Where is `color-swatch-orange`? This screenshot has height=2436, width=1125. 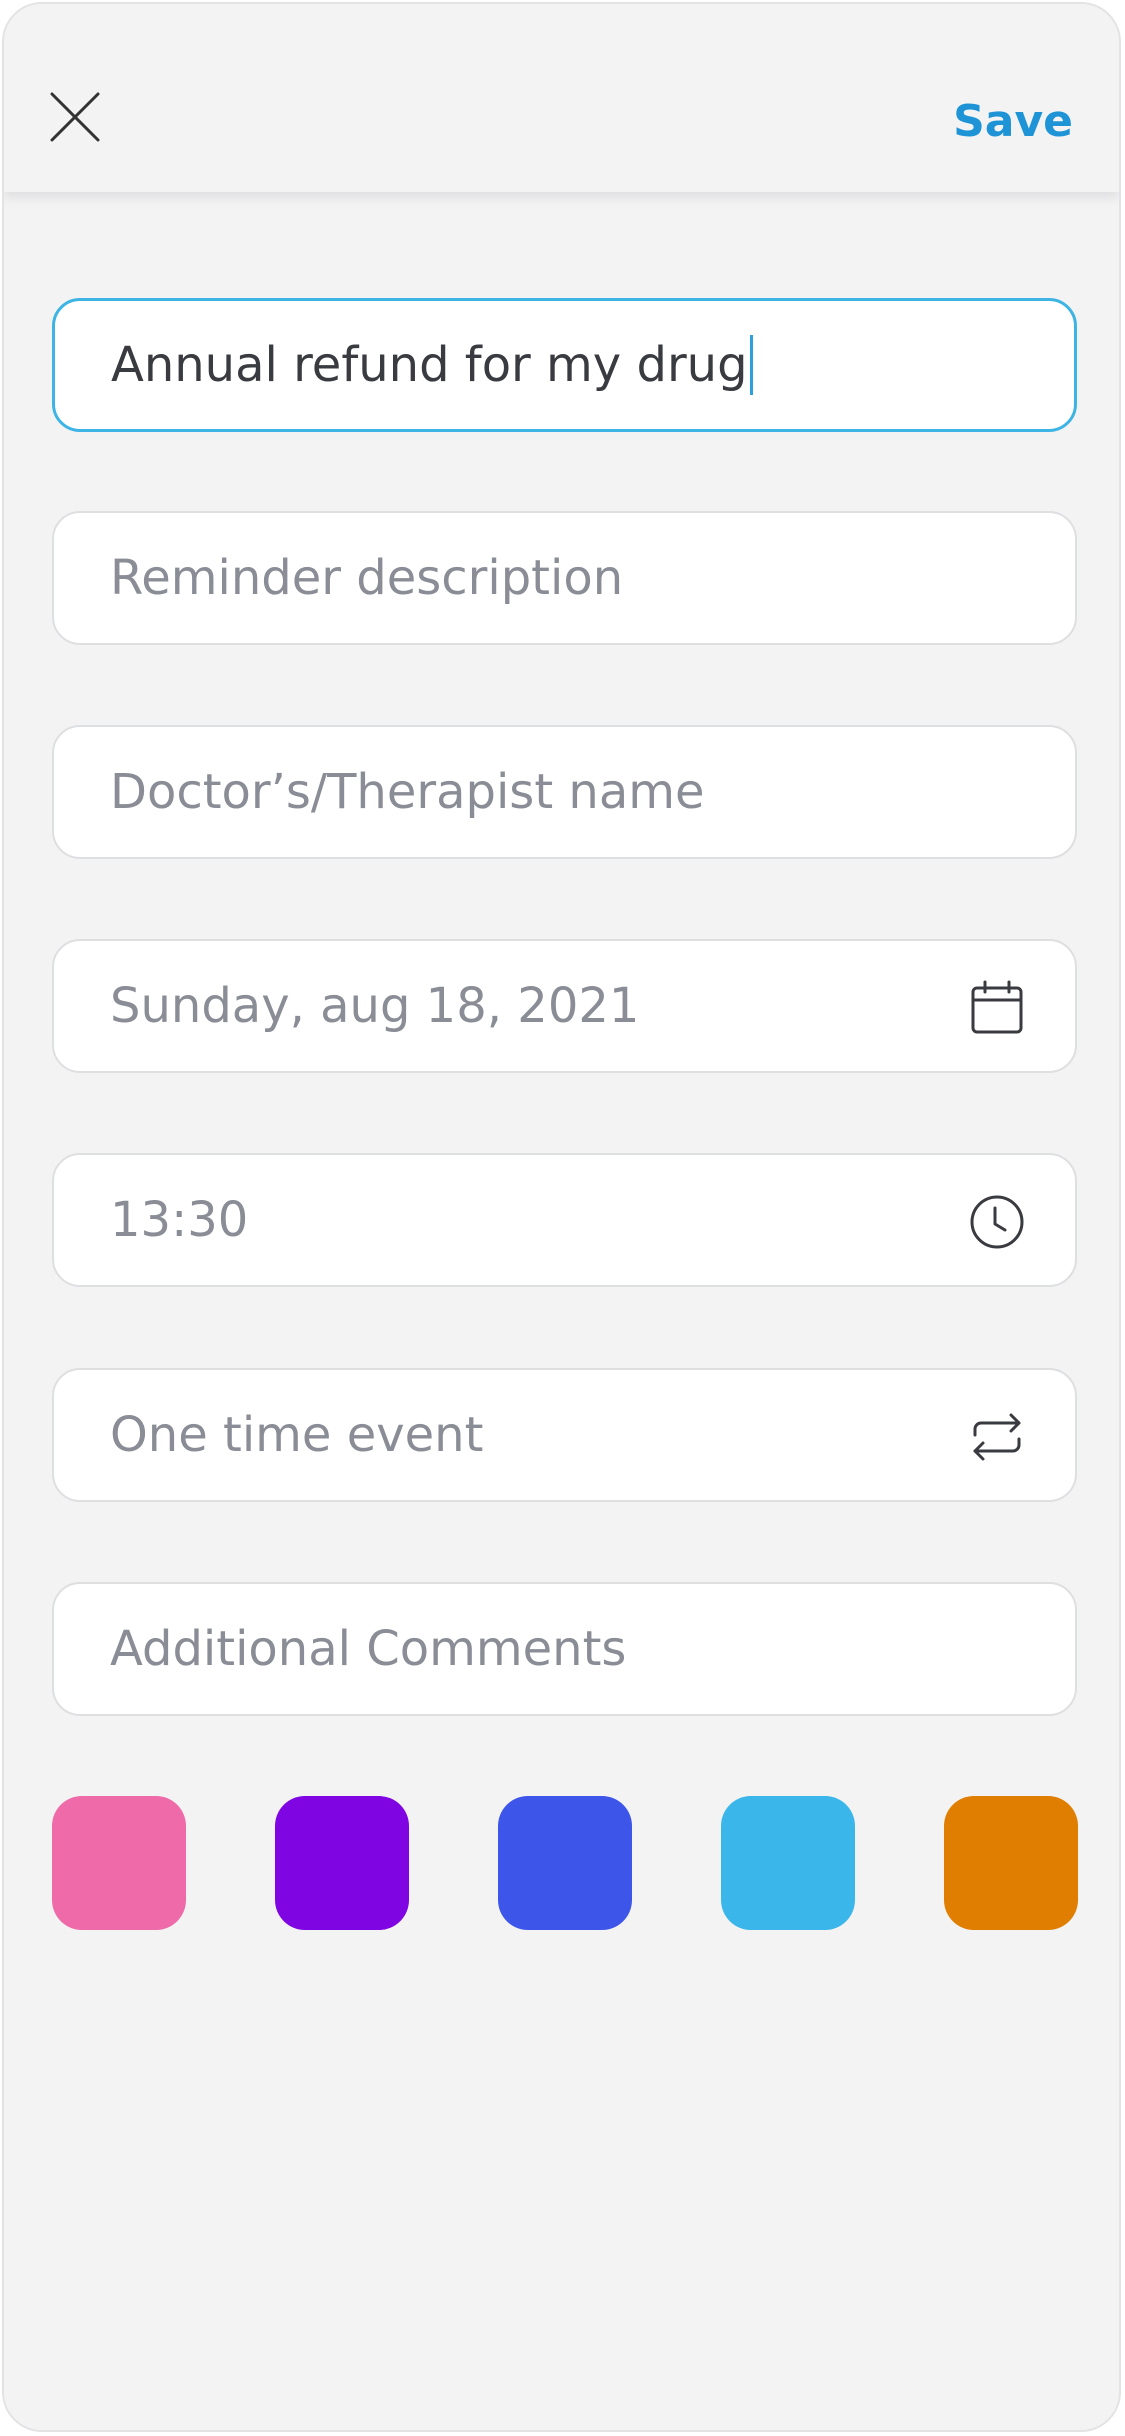 color-swatch-orange is located at coordinates (1011, 1863).